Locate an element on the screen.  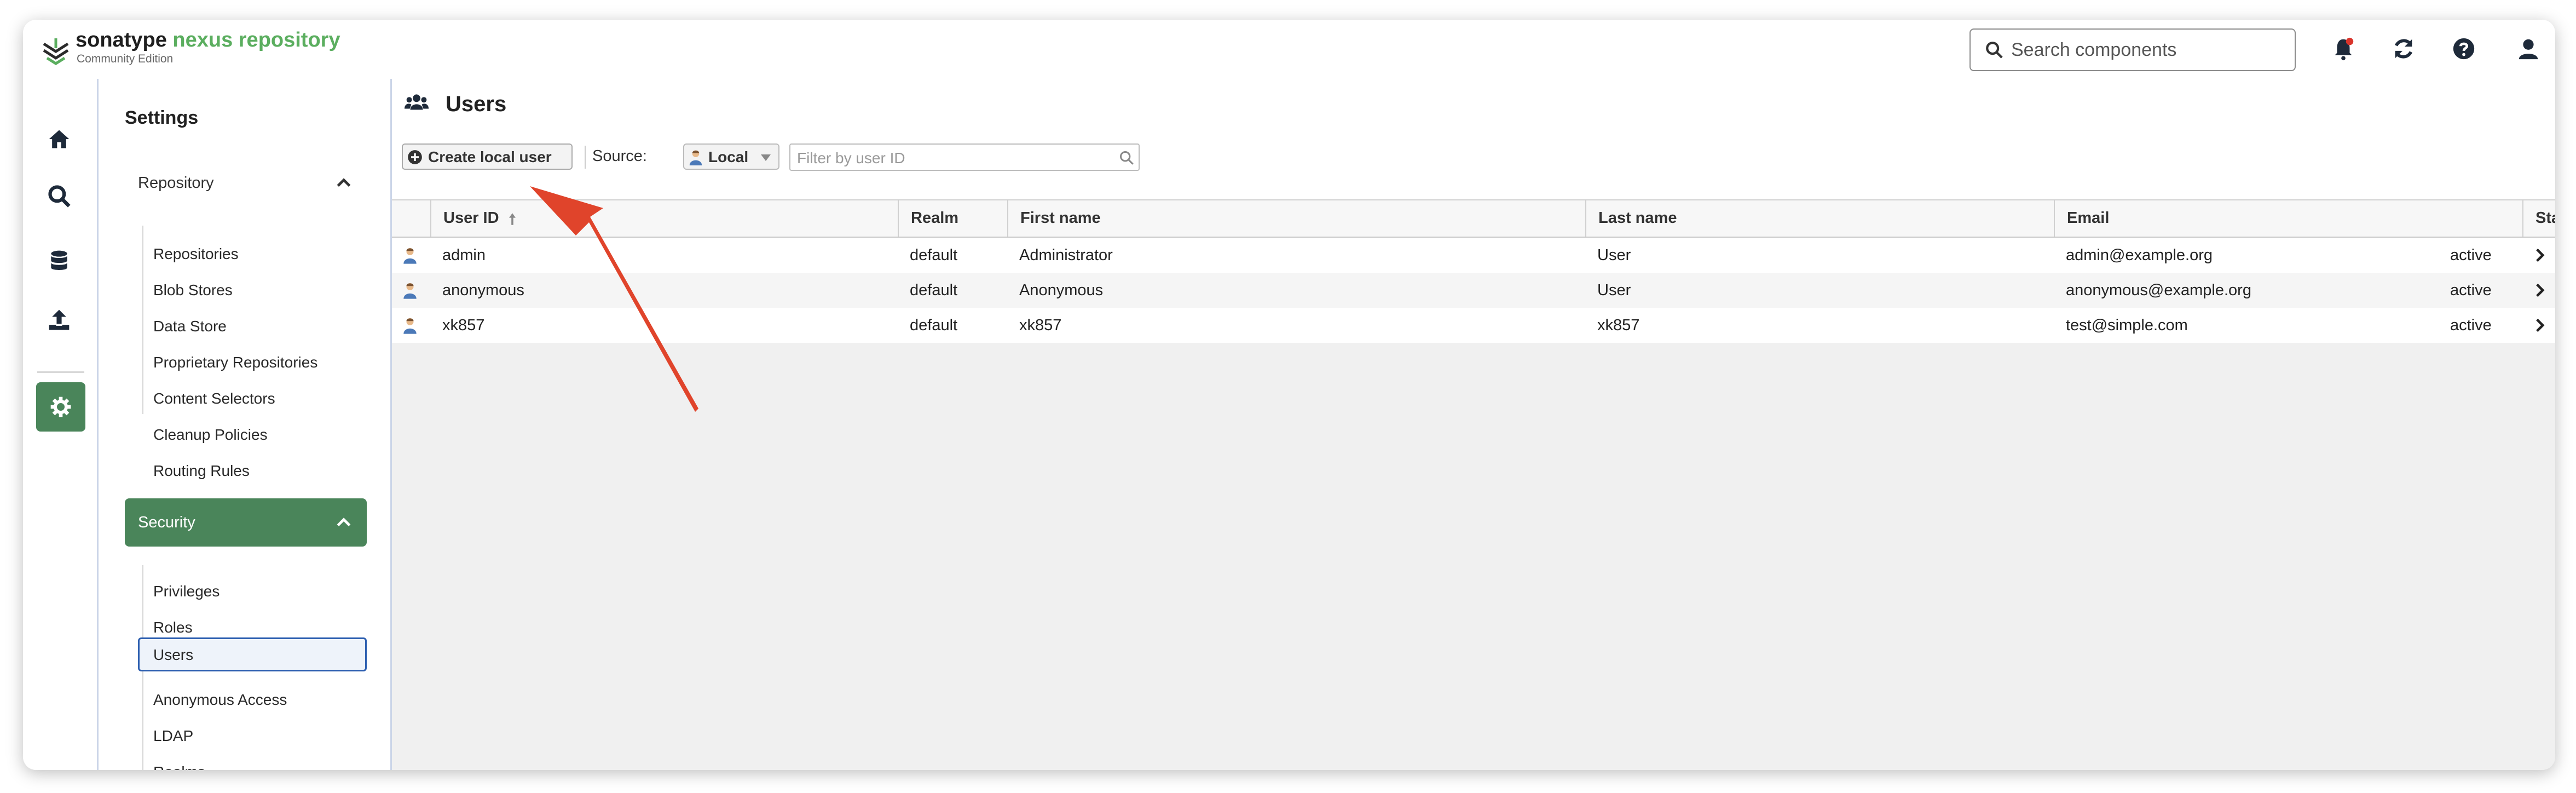
cell-email: test@simple.com is located at coordinates (2127, 325).